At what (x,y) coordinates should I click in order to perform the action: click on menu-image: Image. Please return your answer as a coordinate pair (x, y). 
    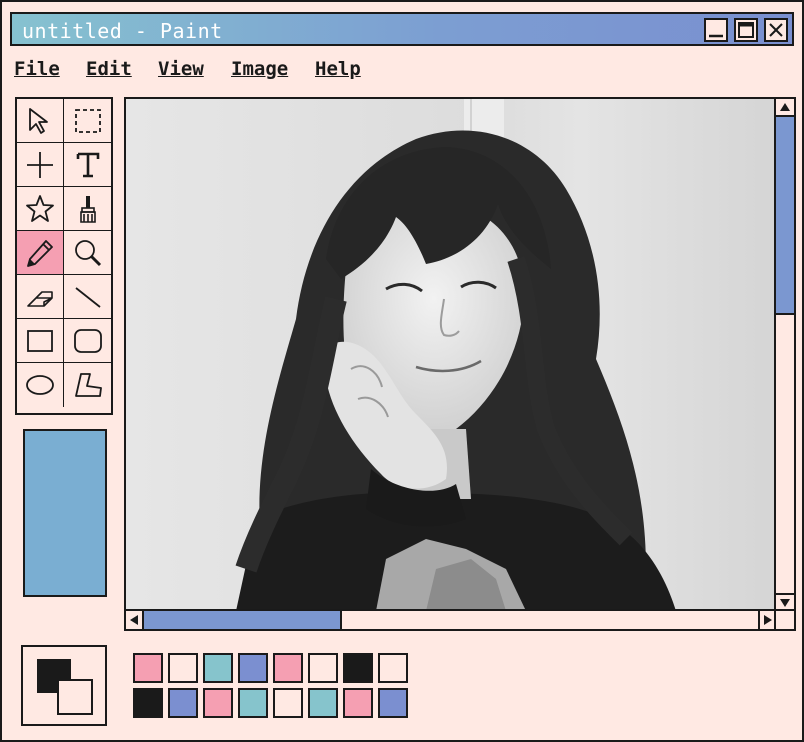
    Looking at the image, I should click on (259, 69).